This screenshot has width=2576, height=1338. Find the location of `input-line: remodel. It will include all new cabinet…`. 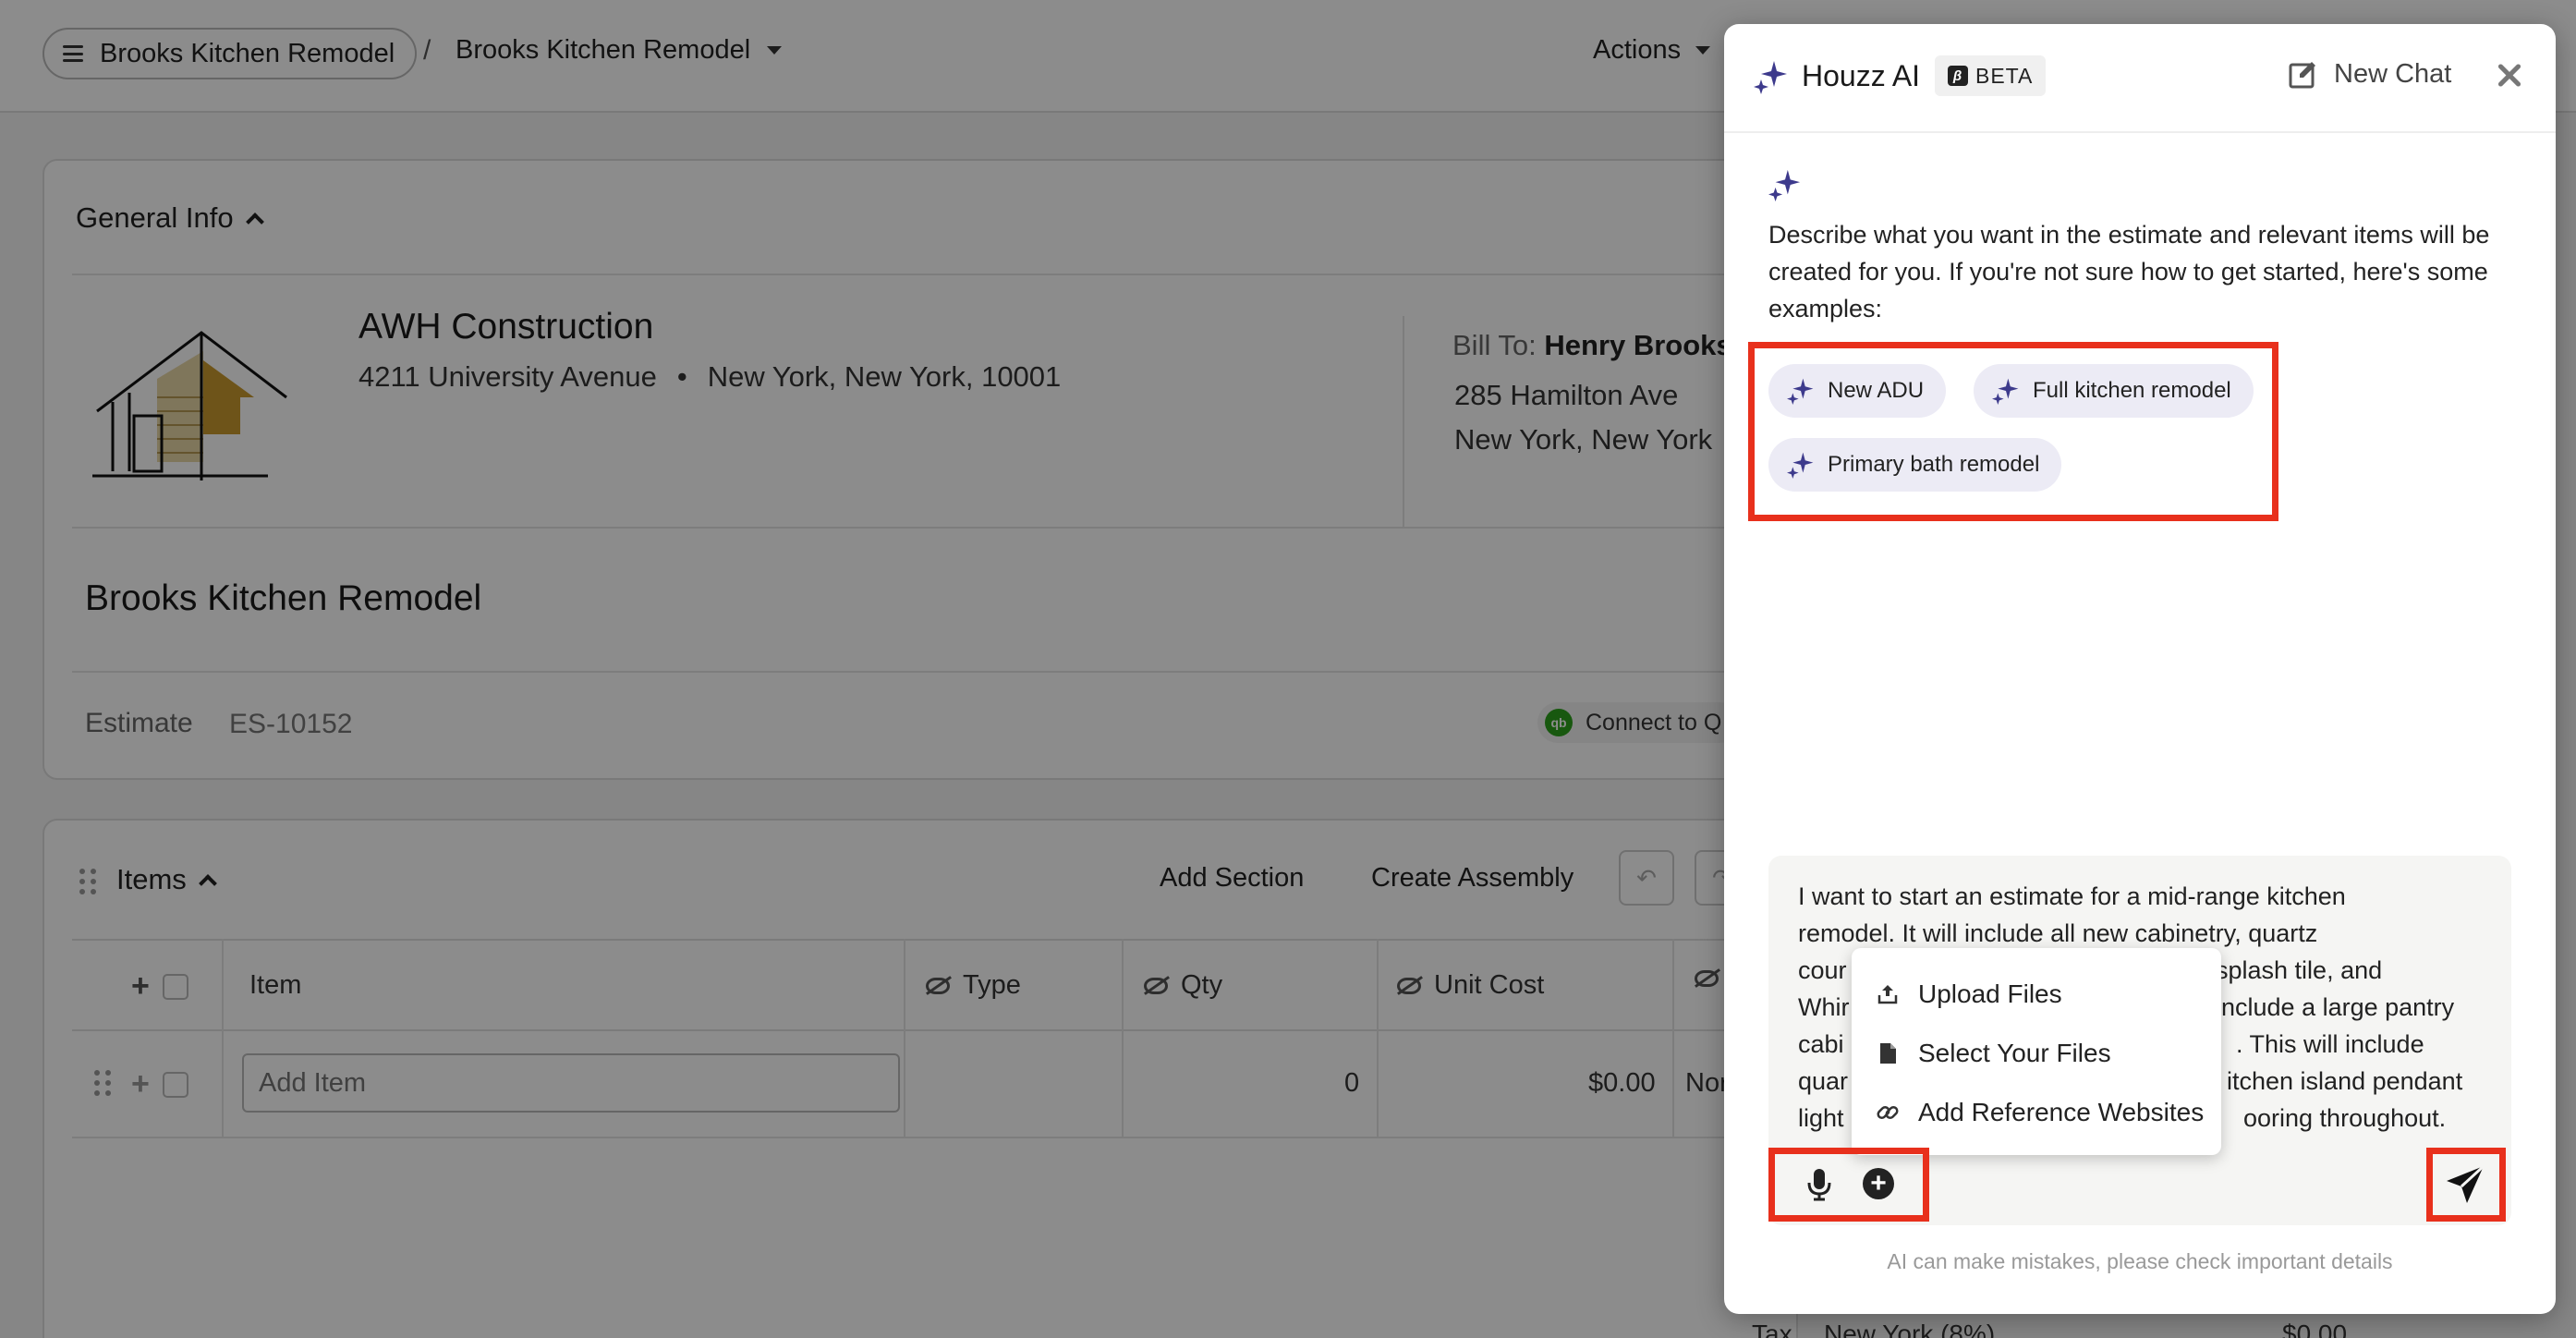

input-line: remodel. It will include all new cabinet… is located at coordinates (2058, 933).